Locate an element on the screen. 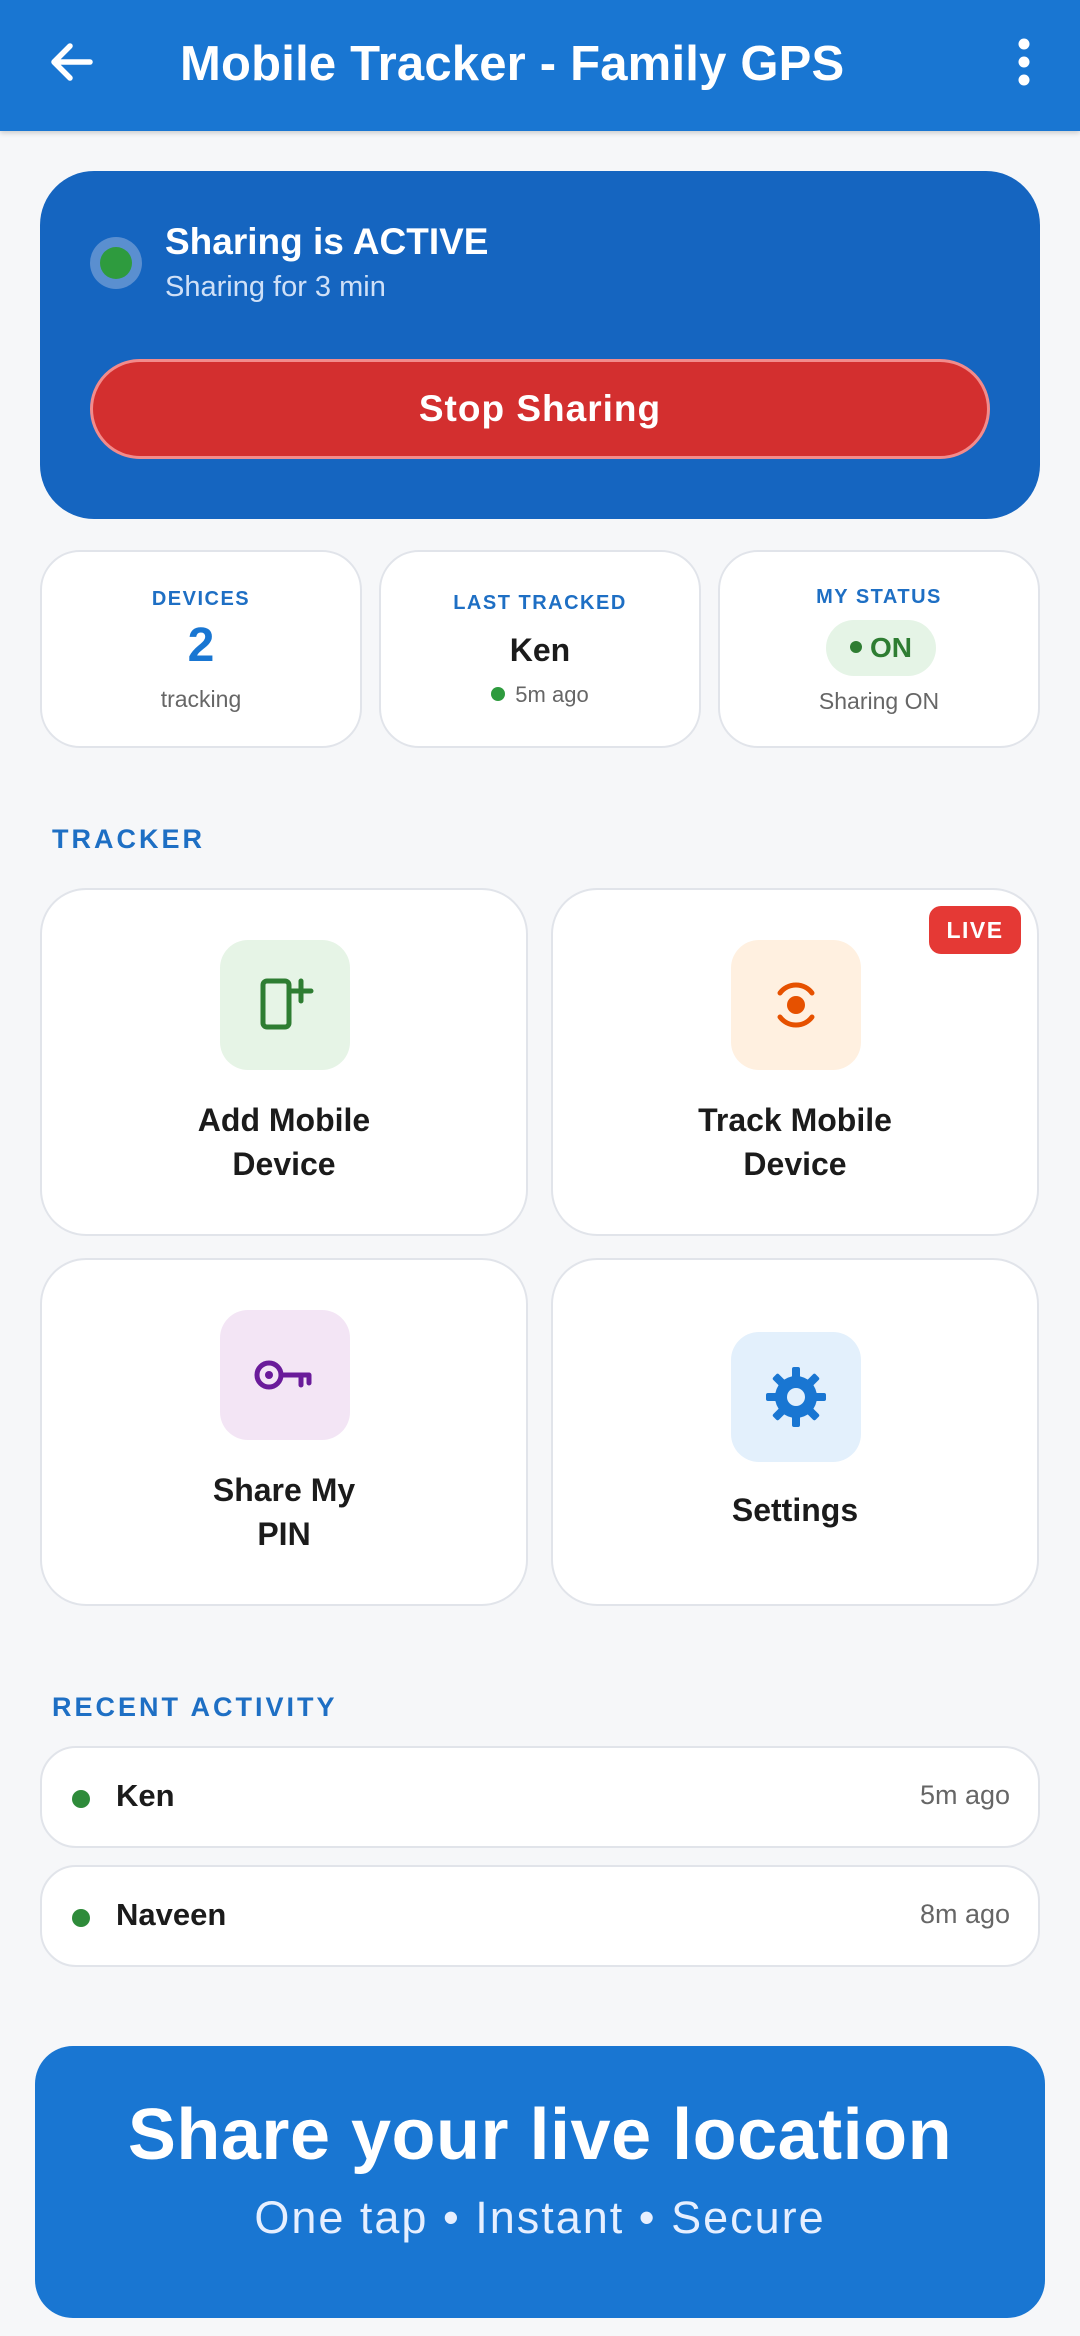 The height and width of the screenshot is (2336, 1080). share-my-pin-tile: Share My PIN is located at coordinates (284, 1432).